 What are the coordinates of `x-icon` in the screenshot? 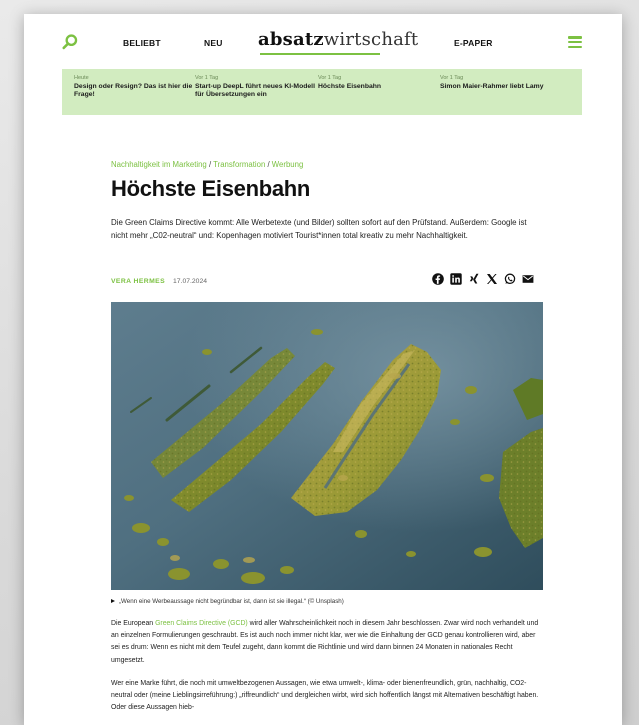 It's located at (492, 279).